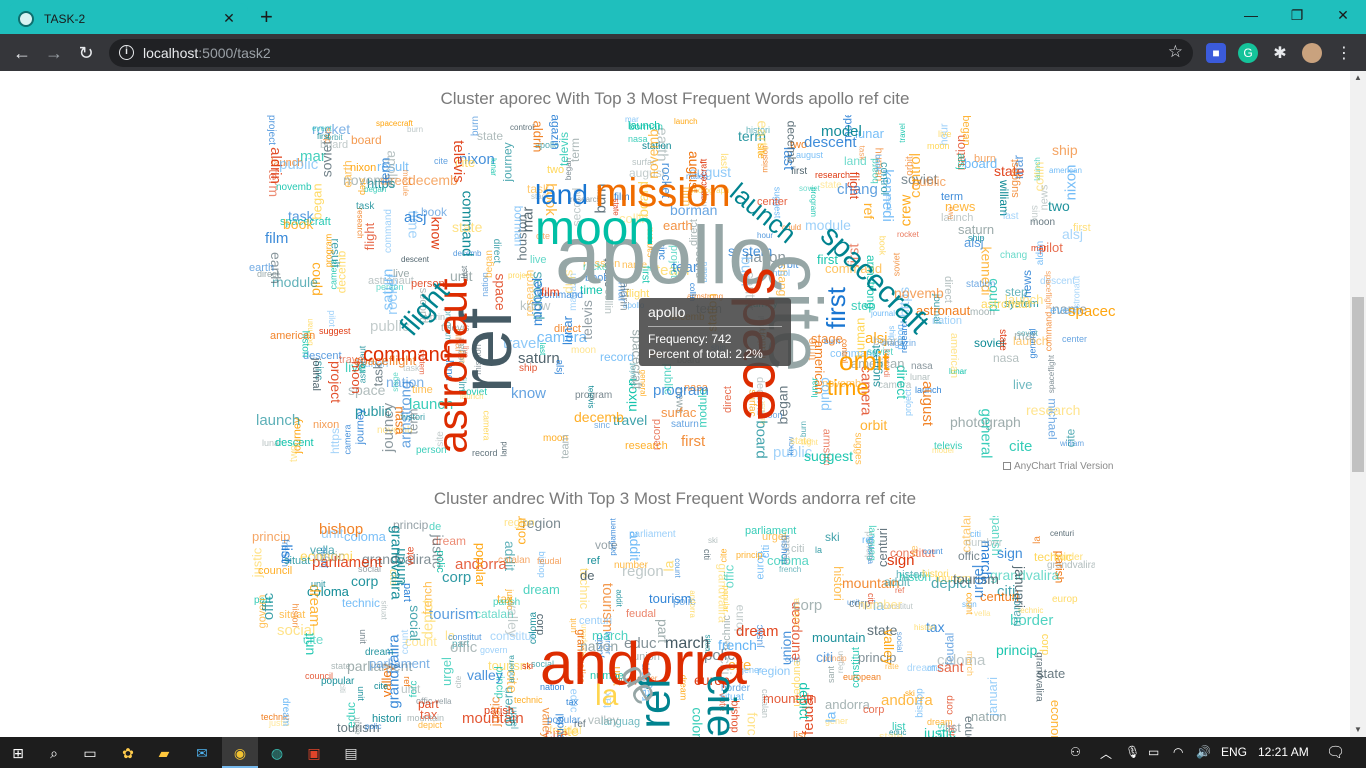 This screenshot has height=768, width=1366. I want to click on terminal-icon: ▤, so click(351, 753).